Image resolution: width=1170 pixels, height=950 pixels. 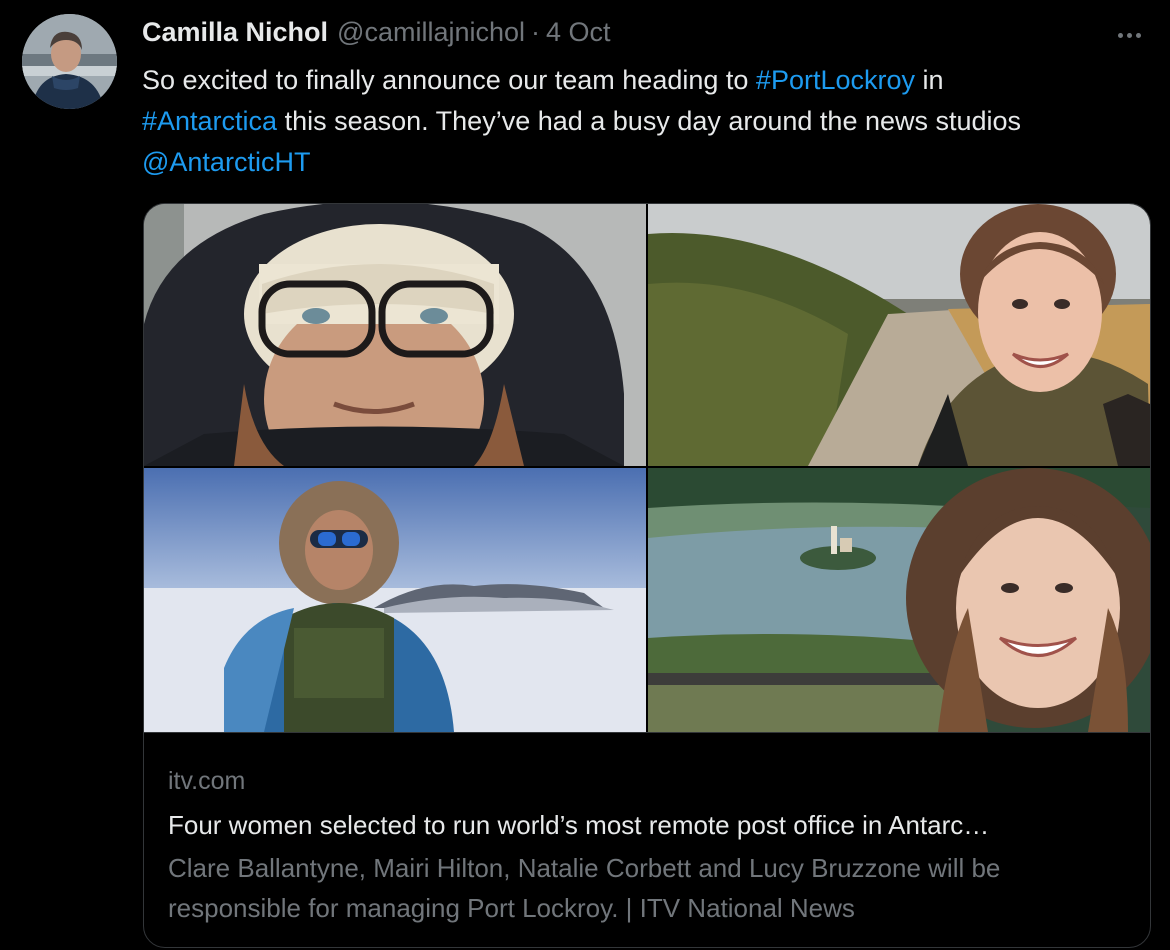 I want to click on author-name: Camilla Nichol, so click(x=235, y=32).